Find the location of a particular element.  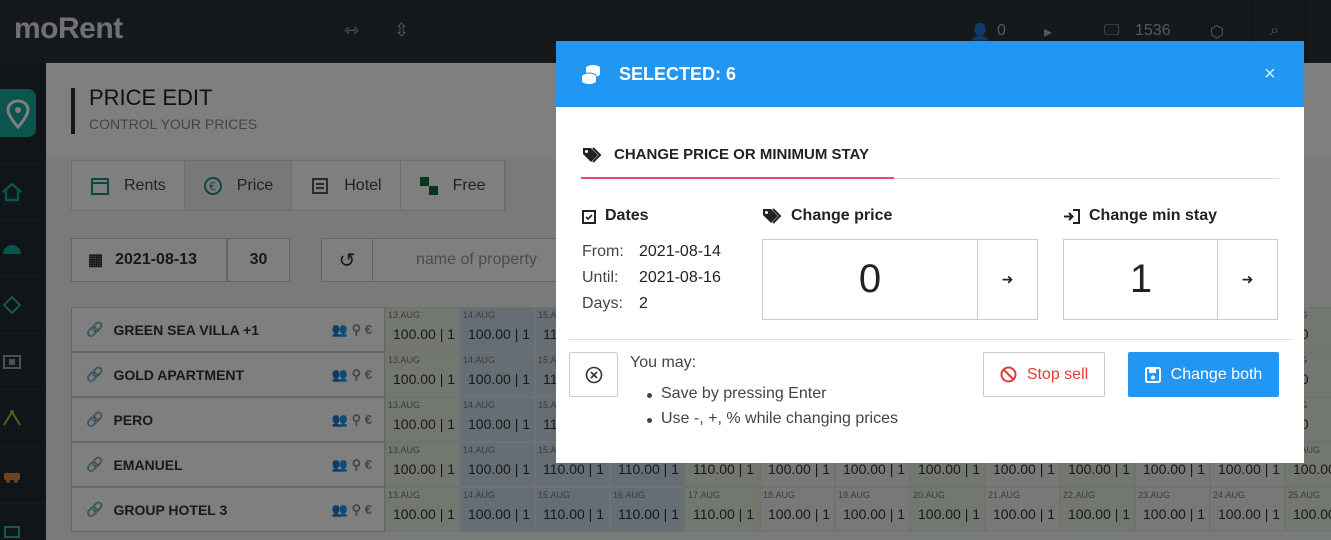

from-value: 2021-08-14 is located at coordinates (680, 251).